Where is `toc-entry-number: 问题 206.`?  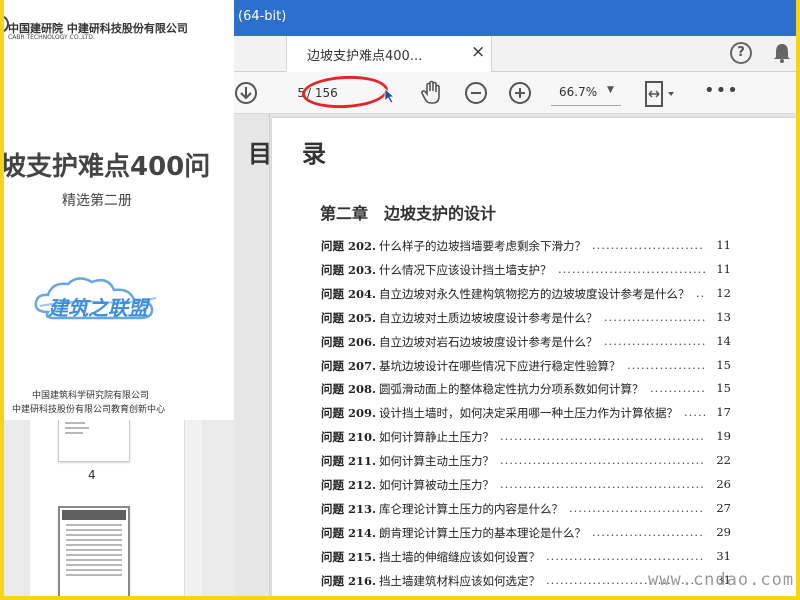 toc-entry-number: 问题 206. is located at coordinates (349, 341).